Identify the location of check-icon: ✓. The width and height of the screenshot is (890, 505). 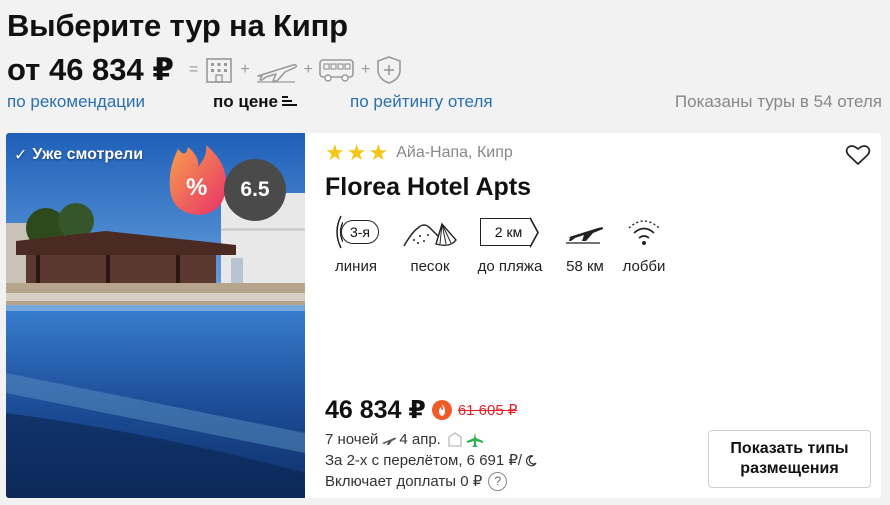
(21, 155).